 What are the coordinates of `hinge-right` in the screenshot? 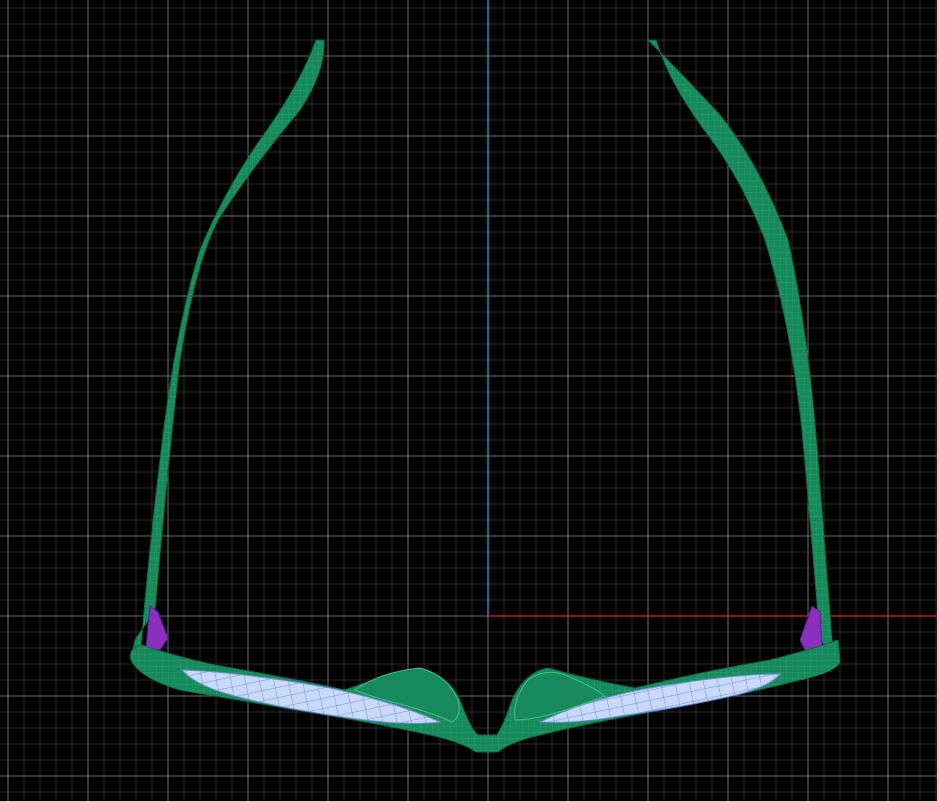 It's located at (811, 629).